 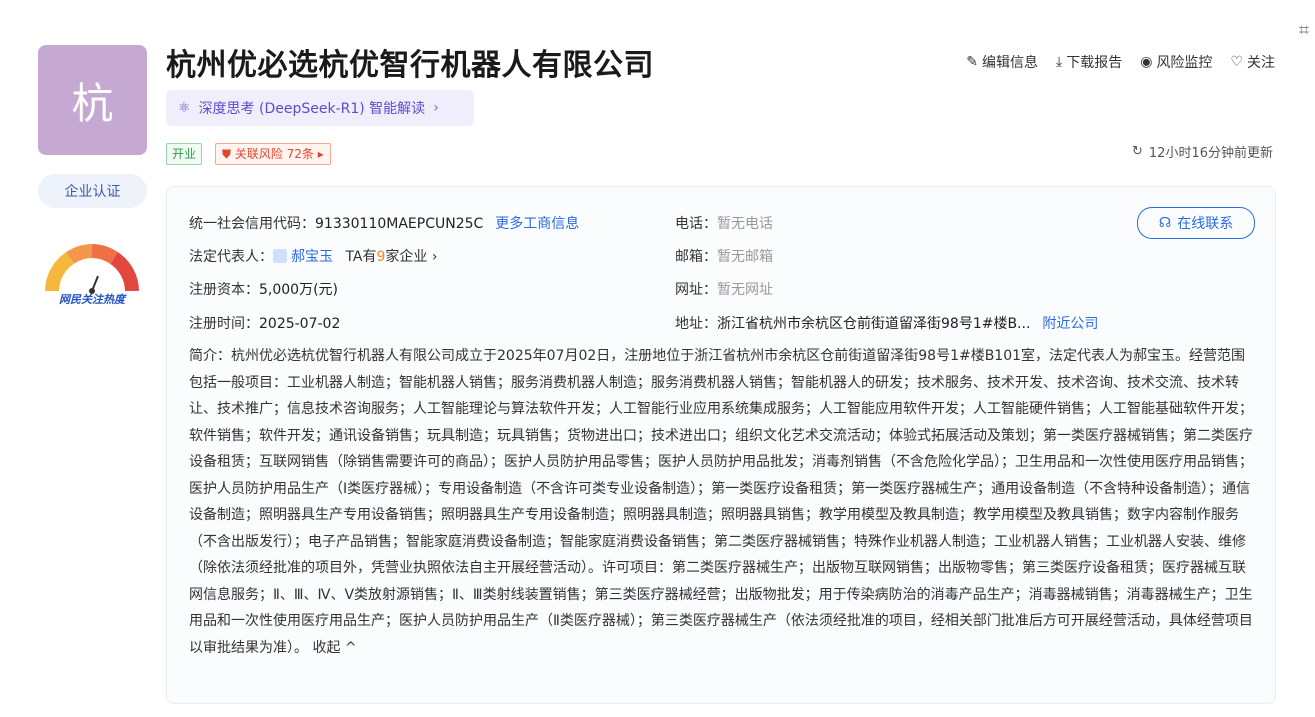 What do you see at coordinates (1094, 63) in the screenshot?
I see `download-label: 下载报告` at bounding box center [1094, 63].